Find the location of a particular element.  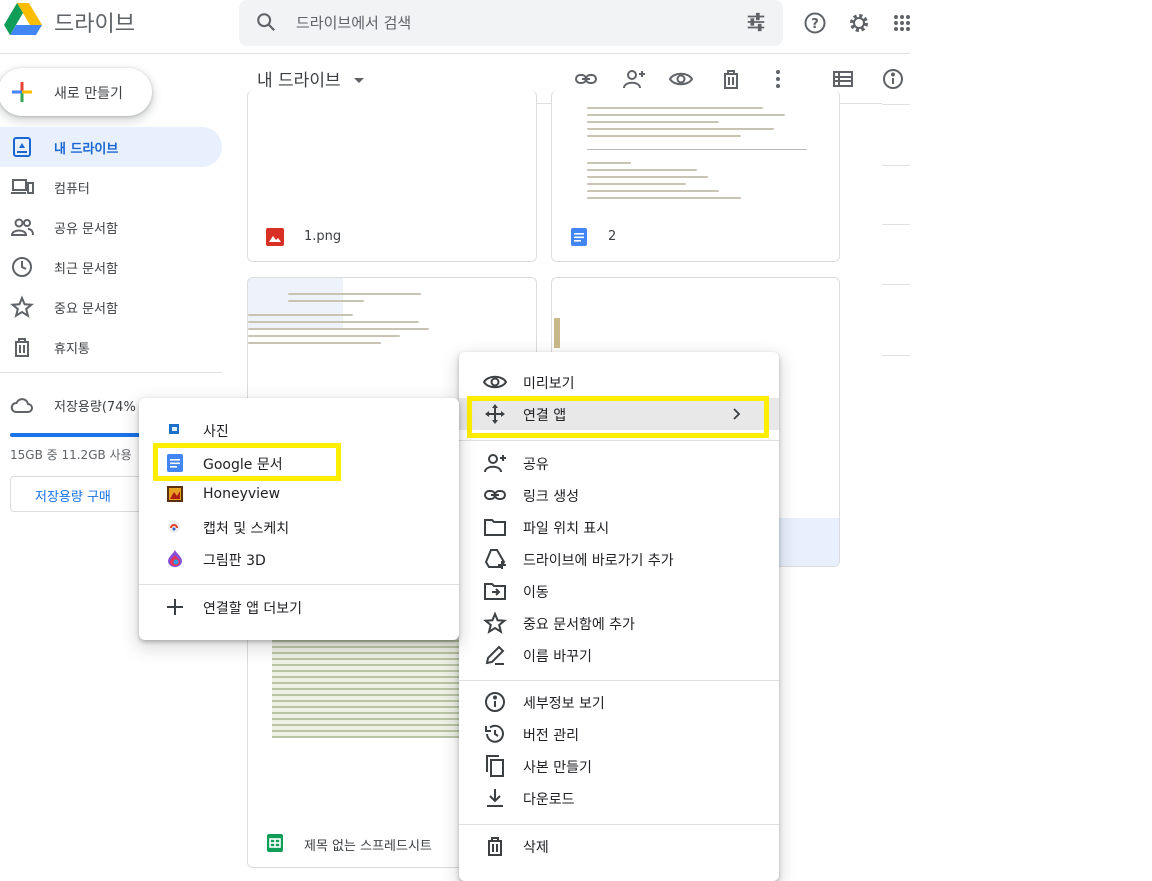

my-drive-icon is located at coordinates (22, 147).